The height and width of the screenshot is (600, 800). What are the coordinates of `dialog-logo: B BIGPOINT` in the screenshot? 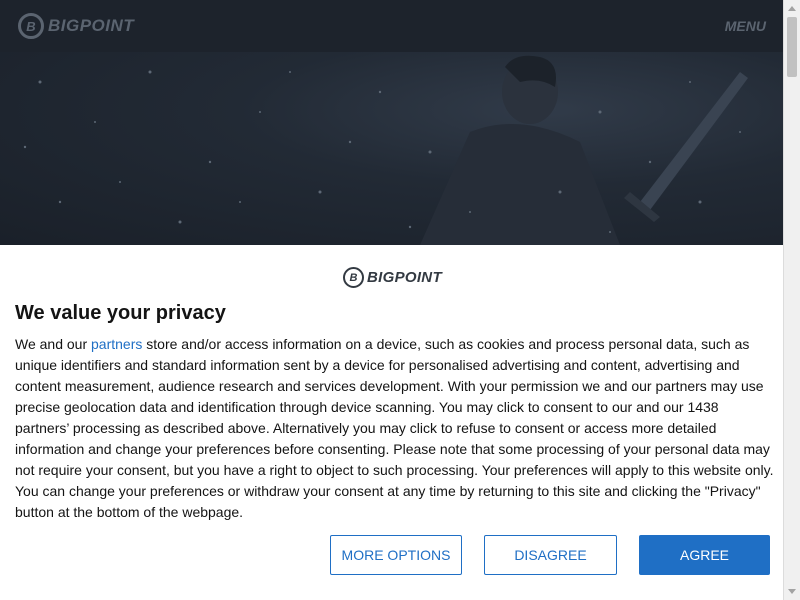 It's located at (392, 277).